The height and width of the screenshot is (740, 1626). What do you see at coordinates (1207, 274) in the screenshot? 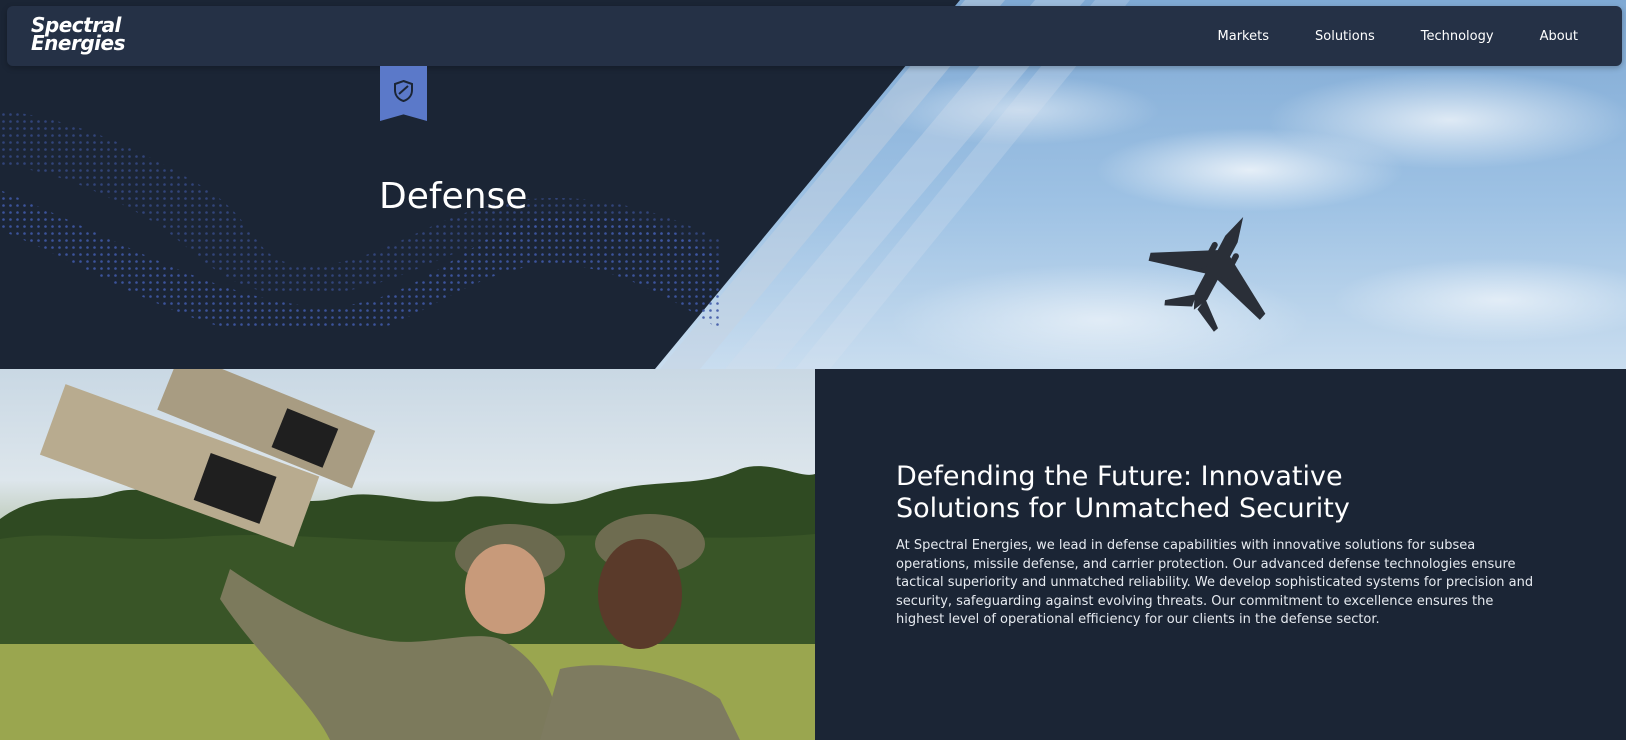
I see `fighter-jet-image` at bounding box center [1207, 274].